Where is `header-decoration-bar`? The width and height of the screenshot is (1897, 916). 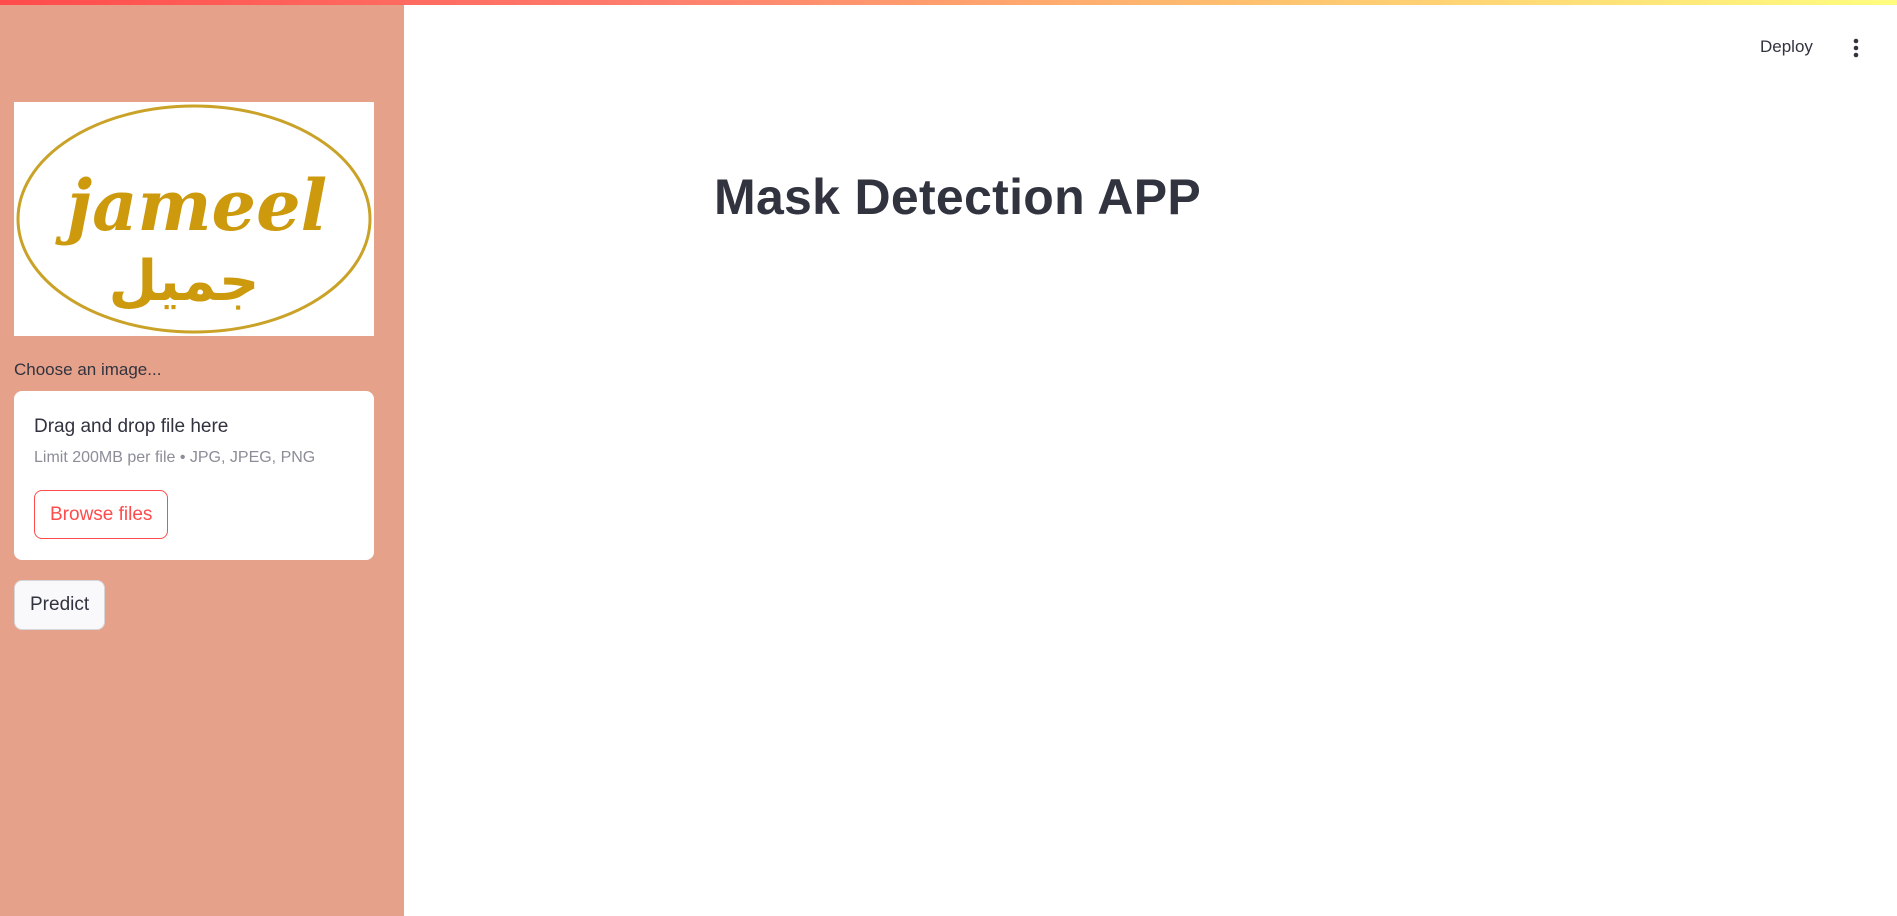
header-decoration-bar is located at coordinates (948, 2).